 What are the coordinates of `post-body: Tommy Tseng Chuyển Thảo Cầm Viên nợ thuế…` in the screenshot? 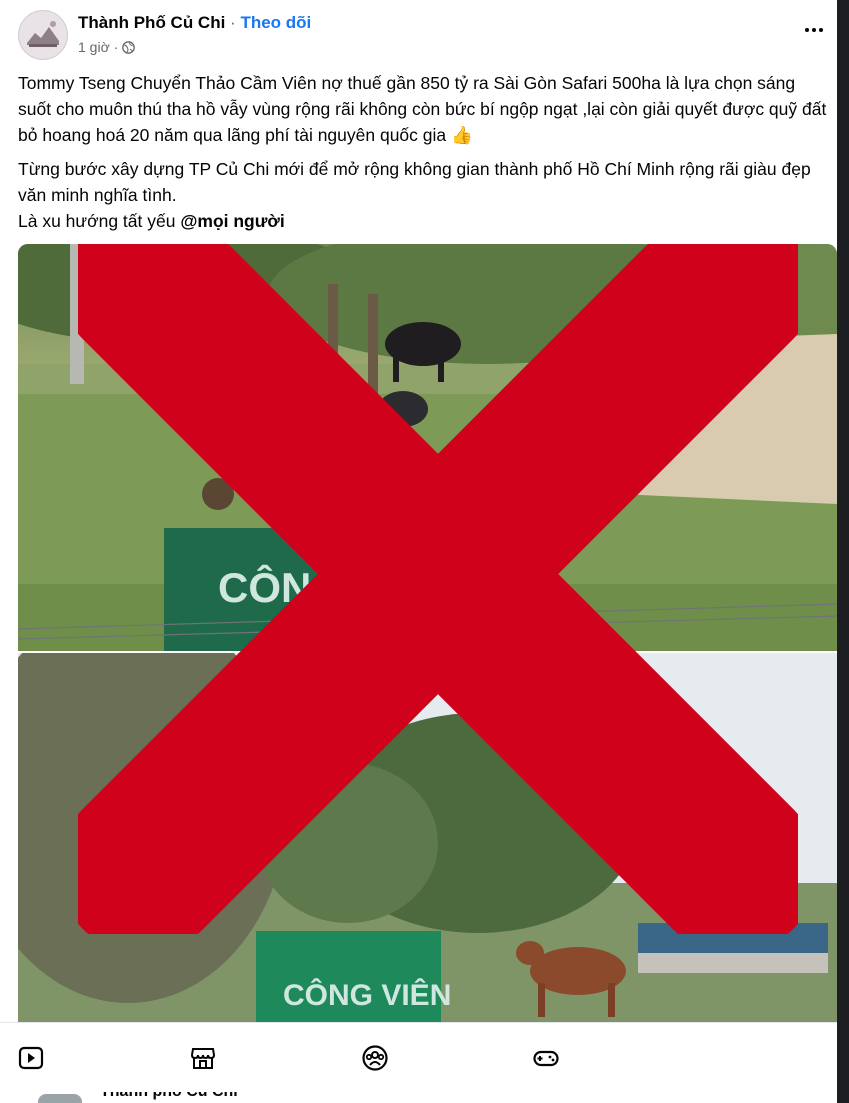 It's located at (425, 156).